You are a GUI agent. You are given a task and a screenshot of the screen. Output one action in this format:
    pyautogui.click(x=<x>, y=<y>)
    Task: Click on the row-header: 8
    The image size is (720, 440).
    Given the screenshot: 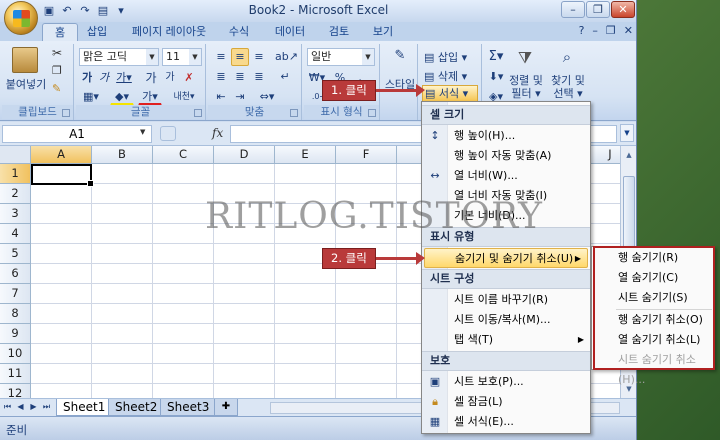 What is the action you would take?
    pyautogui.click(x=15, y=314)
    